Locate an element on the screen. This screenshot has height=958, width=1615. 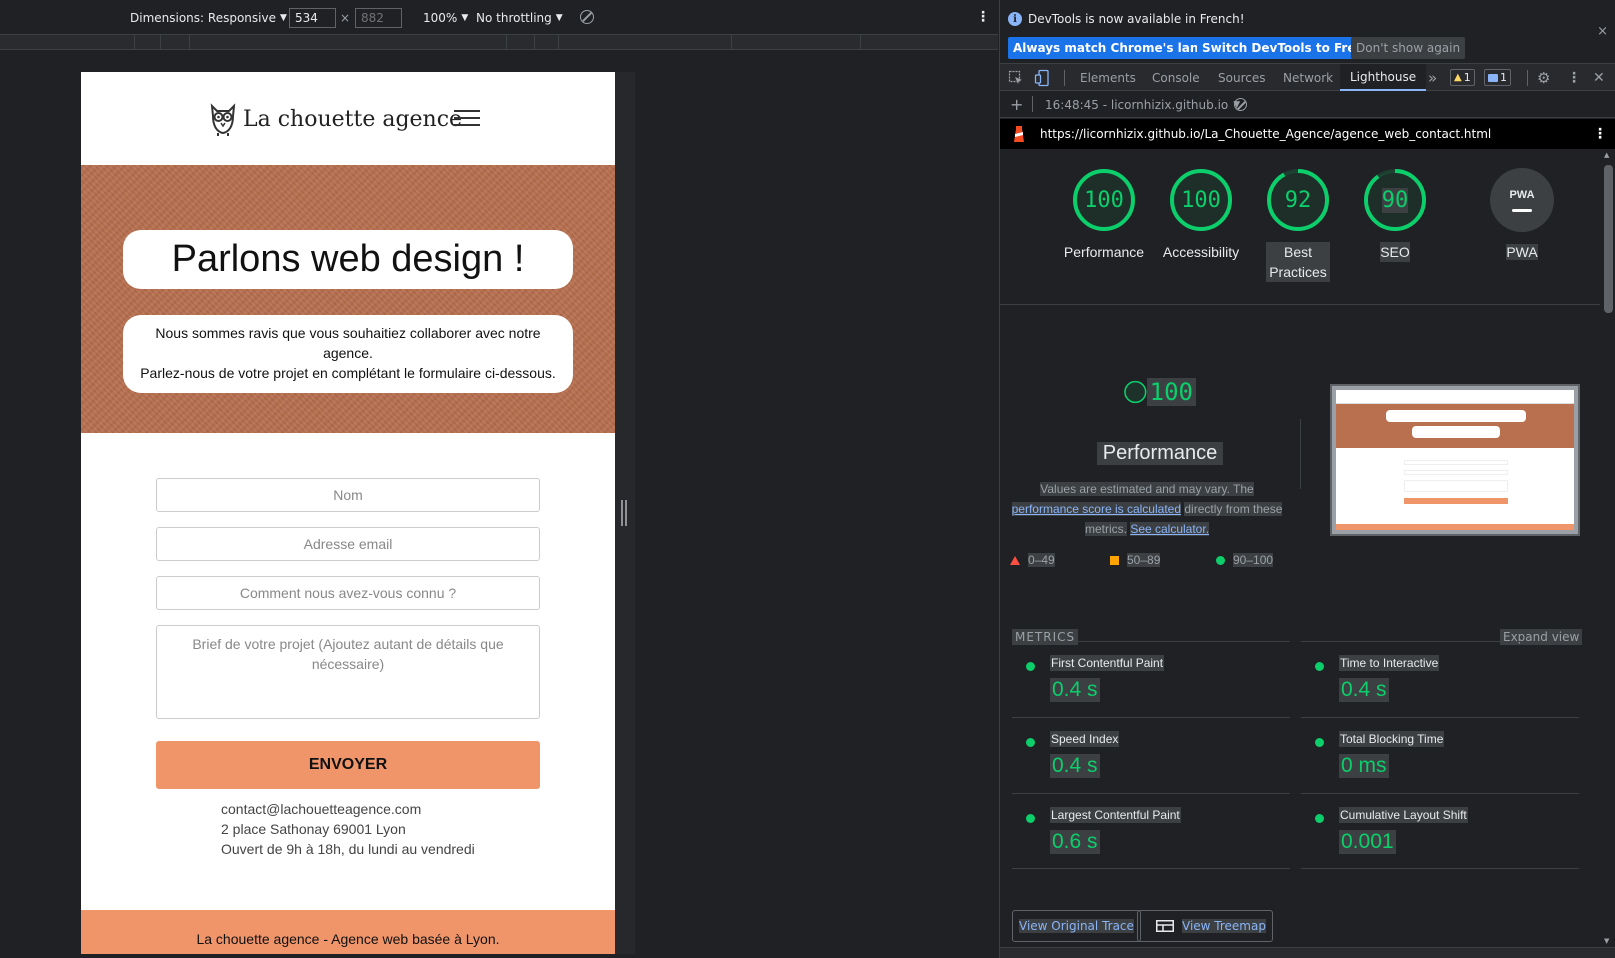
view-treemap-button: View Treemap is located at coordinates (1205, 926).